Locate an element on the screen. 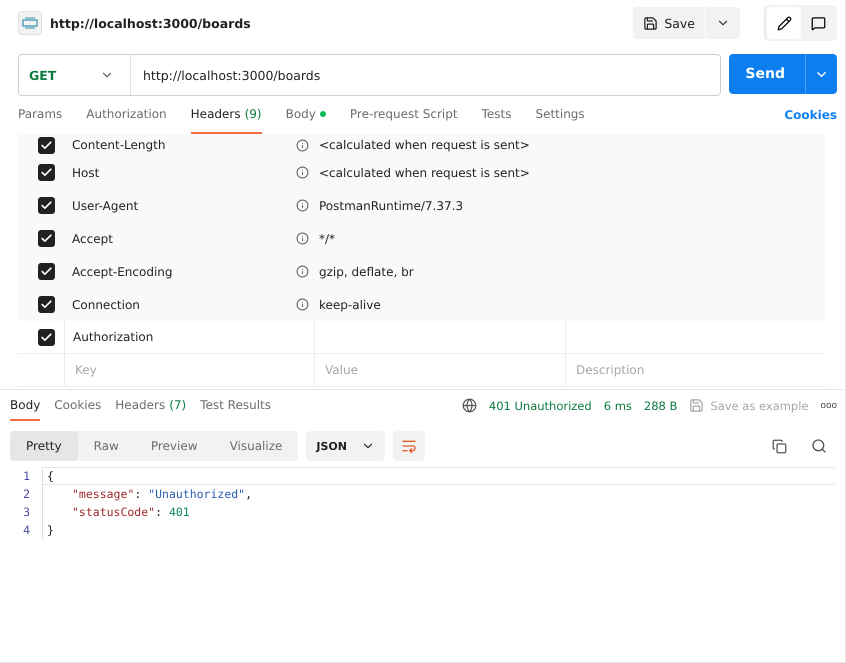 The height and width of the screenshot is (663, 846). wrap-lines-icon is located at coordinates (408, 446).